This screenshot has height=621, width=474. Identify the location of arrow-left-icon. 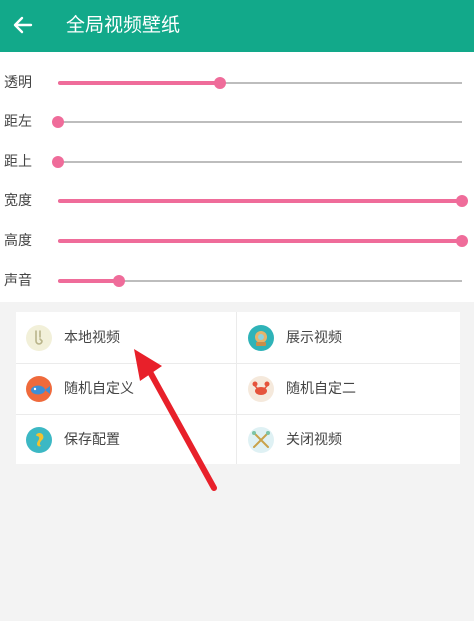
(23, 25).